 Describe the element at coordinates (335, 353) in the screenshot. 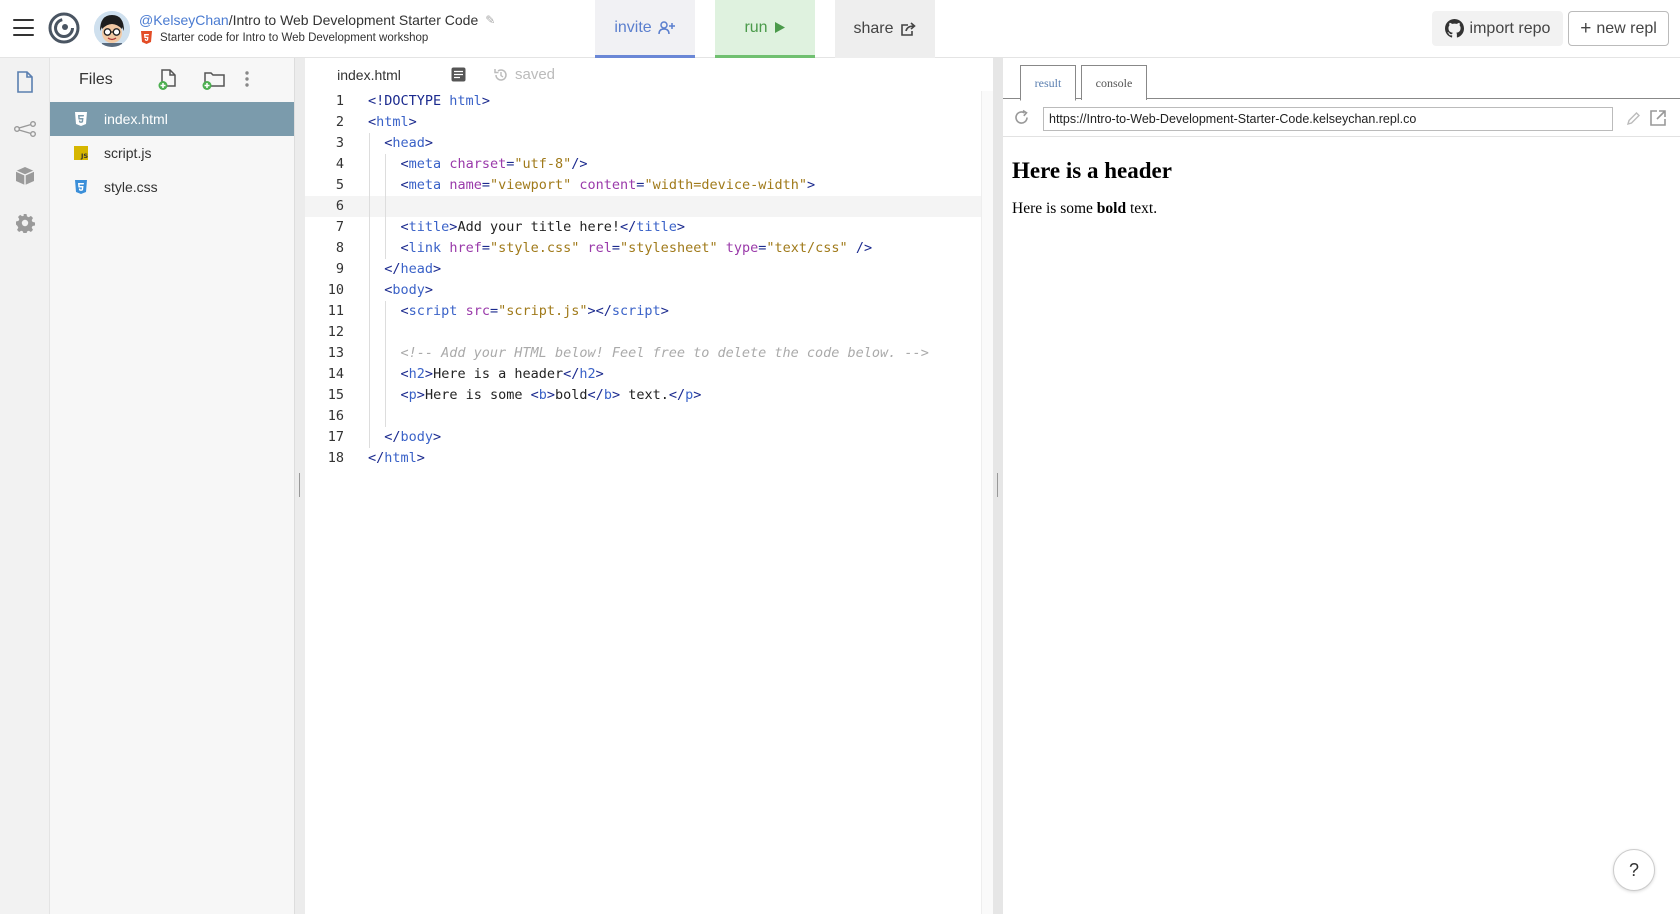

I see `line-number: 13` at that location.